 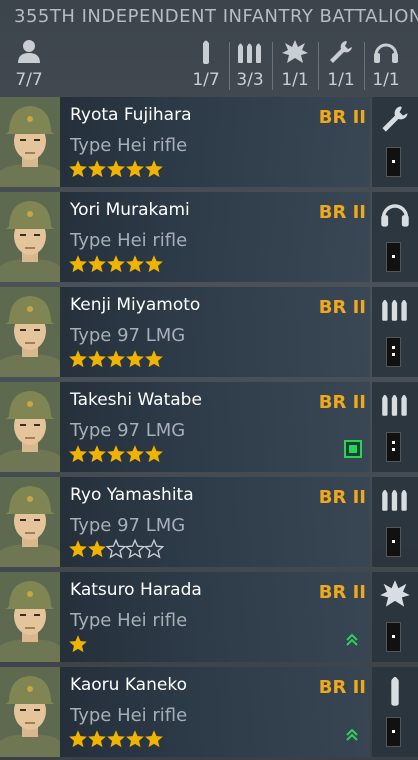 I want to click on soldier-icon, so click(x=29, y=51).